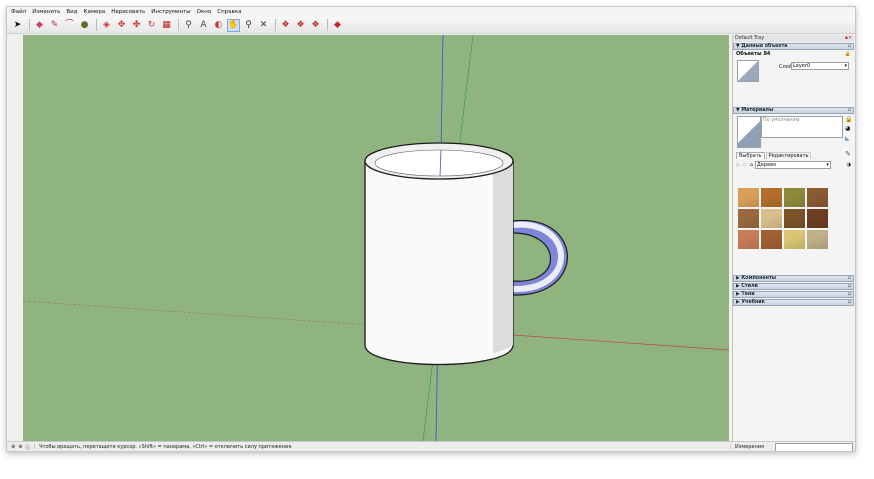 The width and height of the screenshot is (874, 479). I want to click on entity-thumbnail, so click(748, 71).